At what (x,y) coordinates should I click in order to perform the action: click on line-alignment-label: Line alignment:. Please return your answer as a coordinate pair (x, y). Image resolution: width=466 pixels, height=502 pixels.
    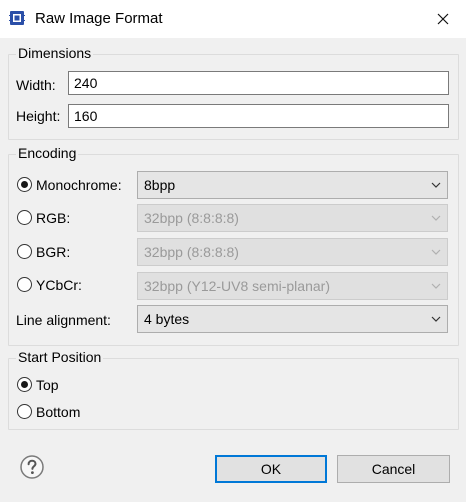
    Looking at the image, I should click on (63, 320).